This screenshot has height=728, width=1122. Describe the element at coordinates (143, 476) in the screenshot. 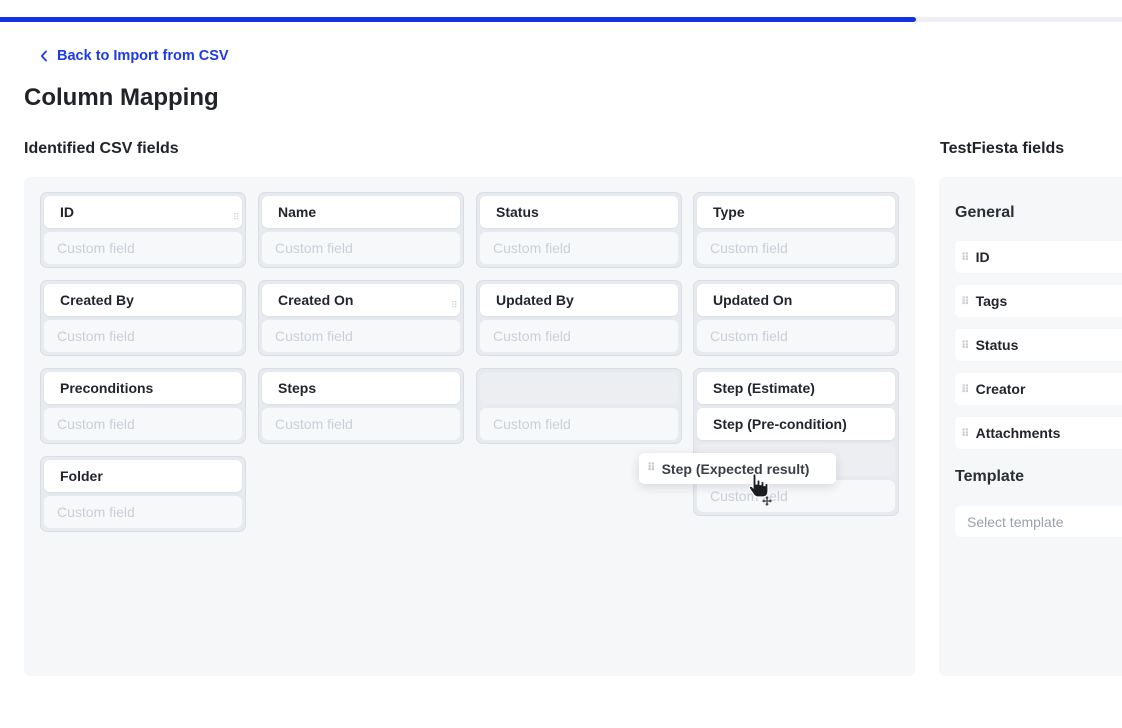

I see `csv-field-label: Folder` at that location.